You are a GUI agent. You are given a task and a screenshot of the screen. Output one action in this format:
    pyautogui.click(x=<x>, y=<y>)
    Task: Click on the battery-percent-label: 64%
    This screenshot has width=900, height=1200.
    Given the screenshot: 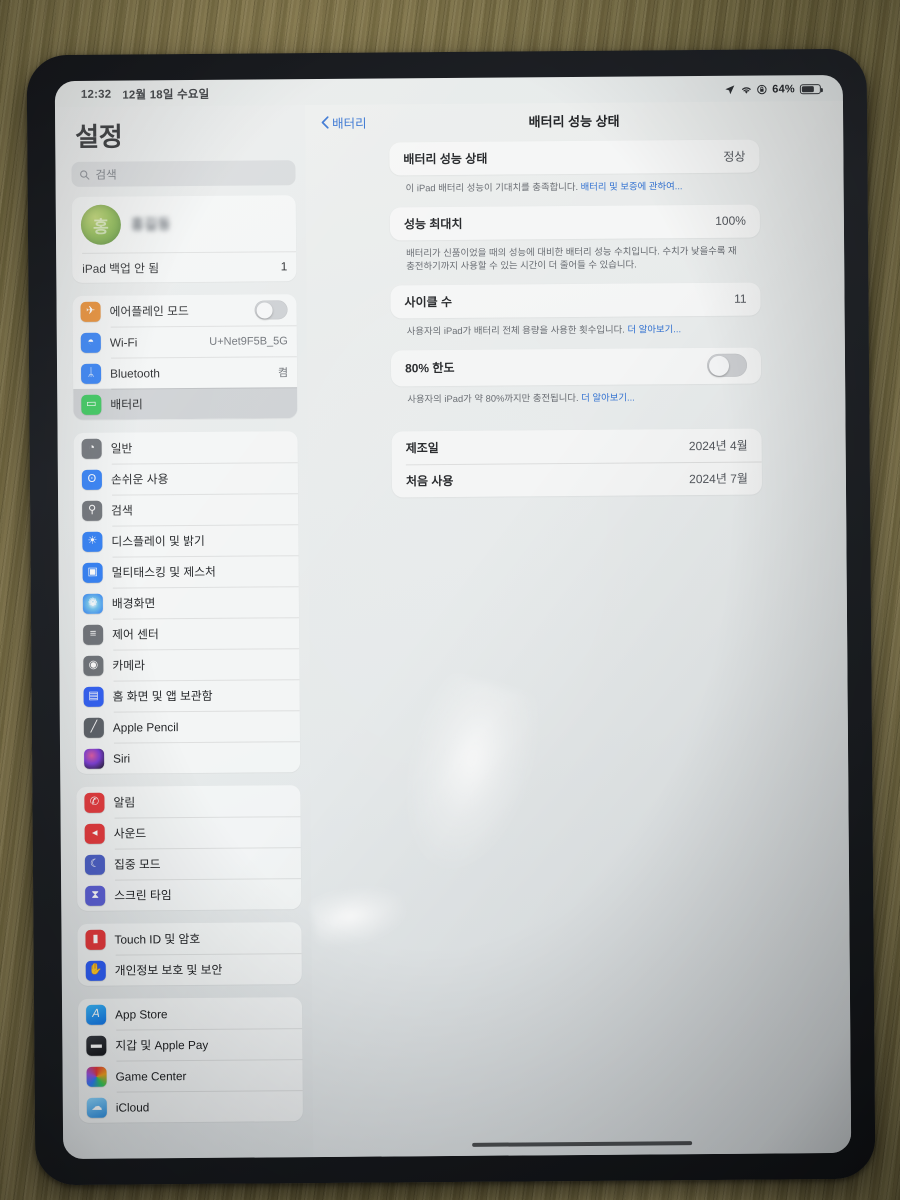 What is the action you would take?
    pyautogui.click(x=783, y=89)
    